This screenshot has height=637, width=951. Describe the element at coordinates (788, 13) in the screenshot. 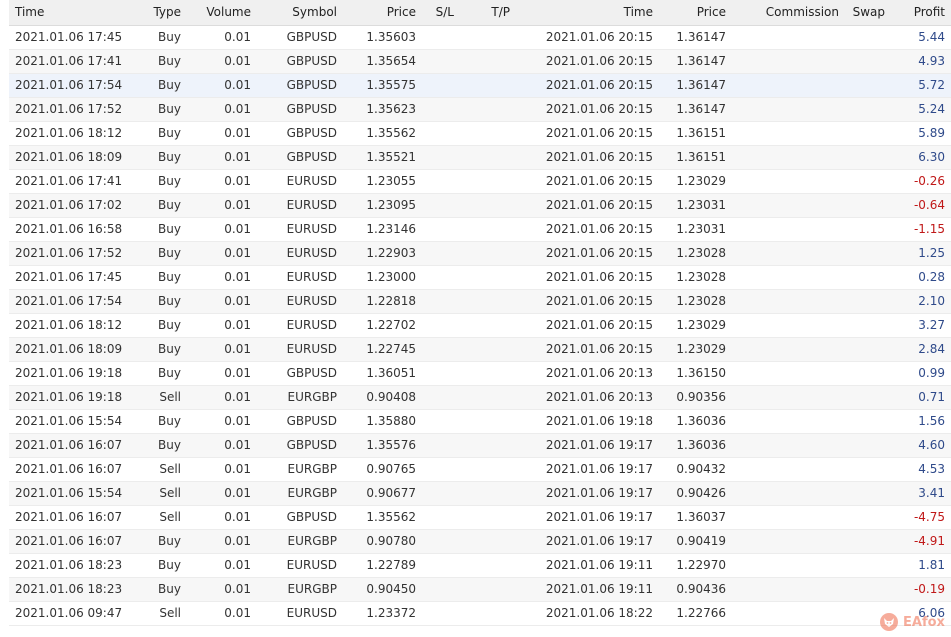

I see `column-header-commission: Commission` at that location.